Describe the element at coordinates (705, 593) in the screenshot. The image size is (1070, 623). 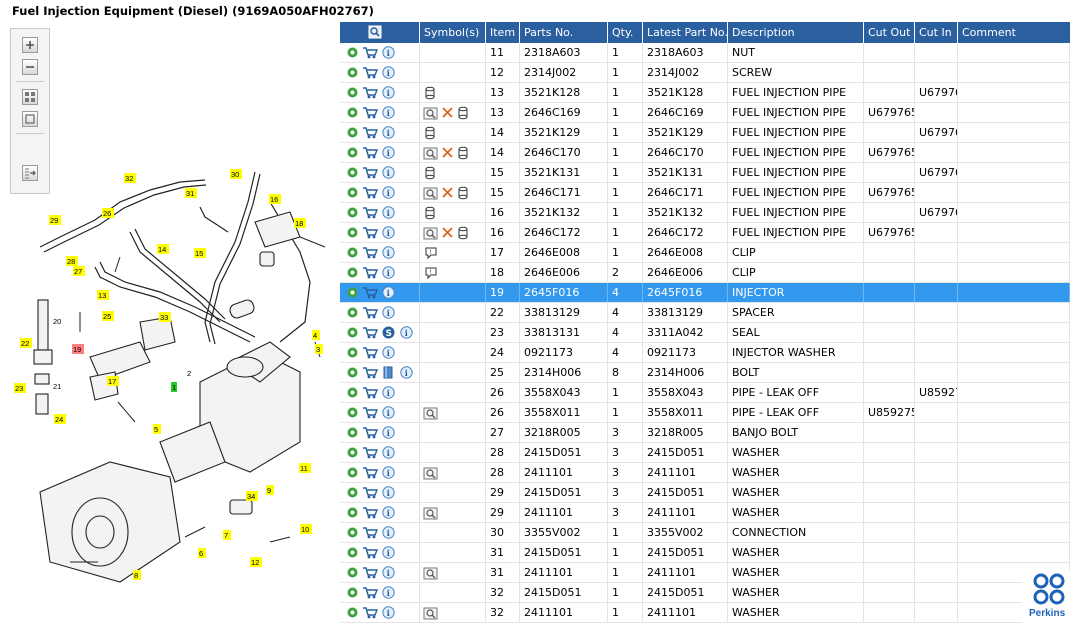
I see `table-row: i 32 2415D051 1 2415D051 WASHER` at that location.